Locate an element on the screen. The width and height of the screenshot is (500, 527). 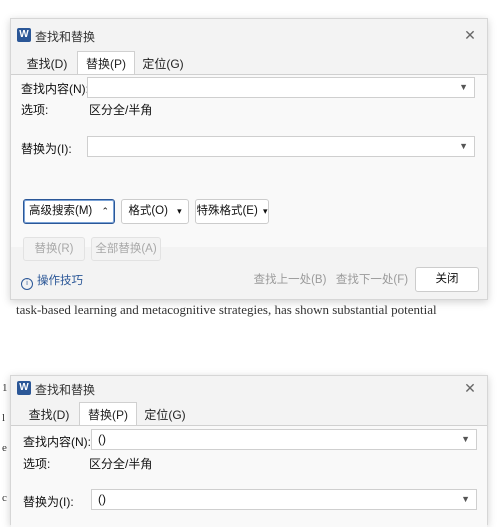
chevron-up-icon: ⌃ is located at coordinates (105, 211).